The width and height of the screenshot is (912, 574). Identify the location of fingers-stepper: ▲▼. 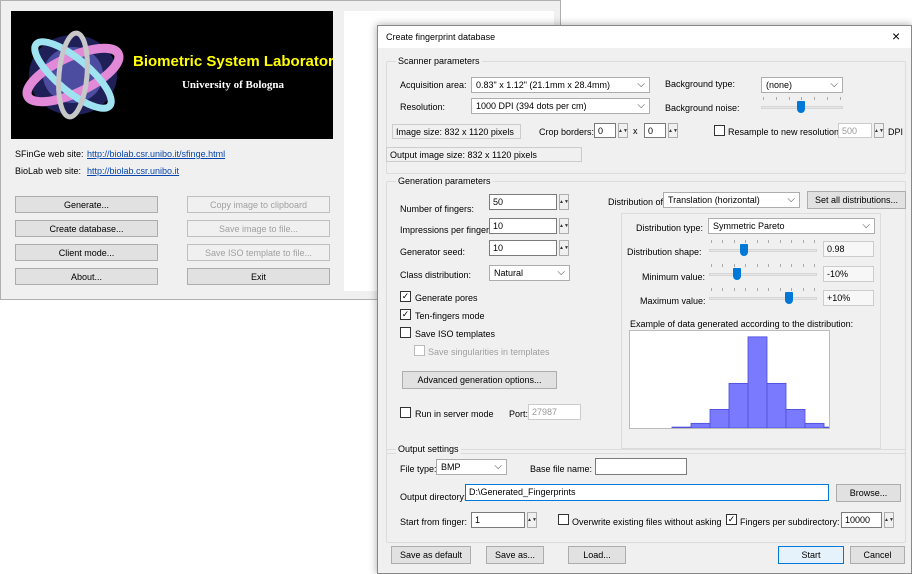
(564, 202).